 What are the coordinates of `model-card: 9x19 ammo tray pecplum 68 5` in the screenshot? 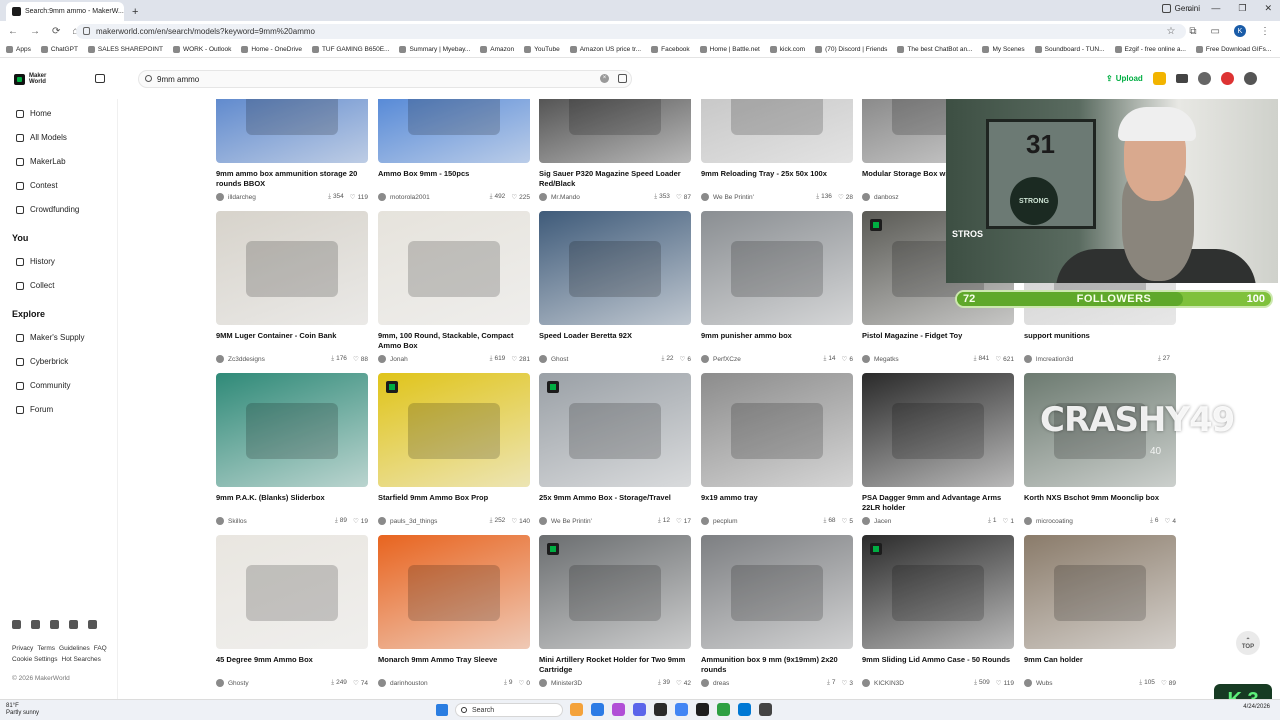 It's located at (777, 449).